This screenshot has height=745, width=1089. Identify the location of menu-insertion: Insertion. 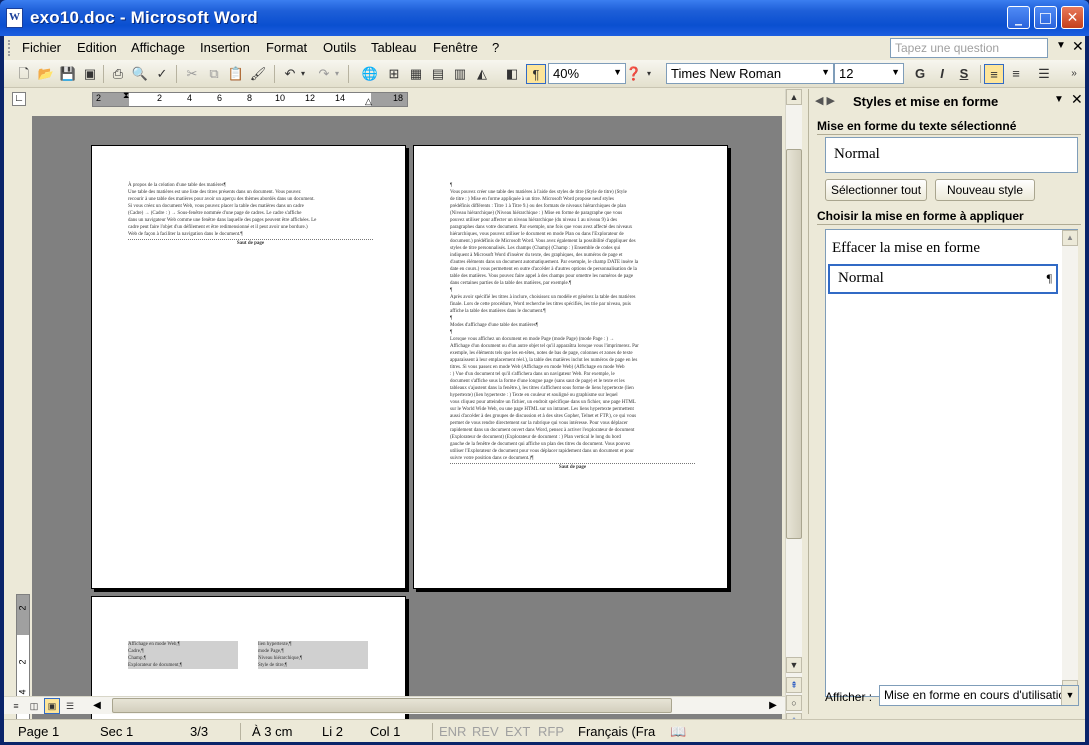
(225, 47).